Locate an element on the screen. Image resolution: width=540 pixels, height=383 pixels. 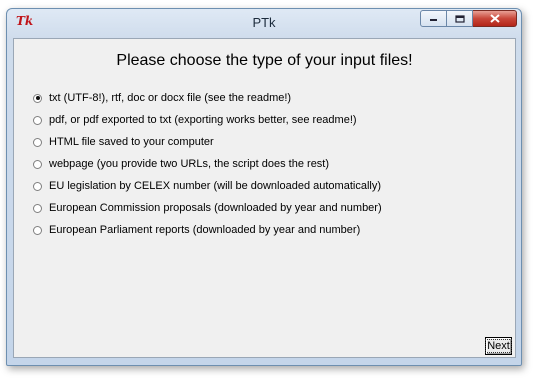
option-html-file: HTML file saved to your computer is located at coordinates (207, 142).